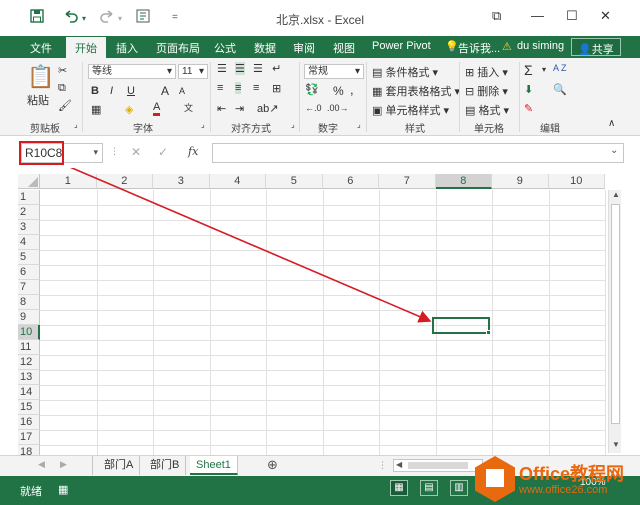 This screenshot has height=505, width=640. What do you see at coordinates (276, 88) in the screenshot?
I see `merge-center-icon: ⊞` at bounding box center [276, 88].